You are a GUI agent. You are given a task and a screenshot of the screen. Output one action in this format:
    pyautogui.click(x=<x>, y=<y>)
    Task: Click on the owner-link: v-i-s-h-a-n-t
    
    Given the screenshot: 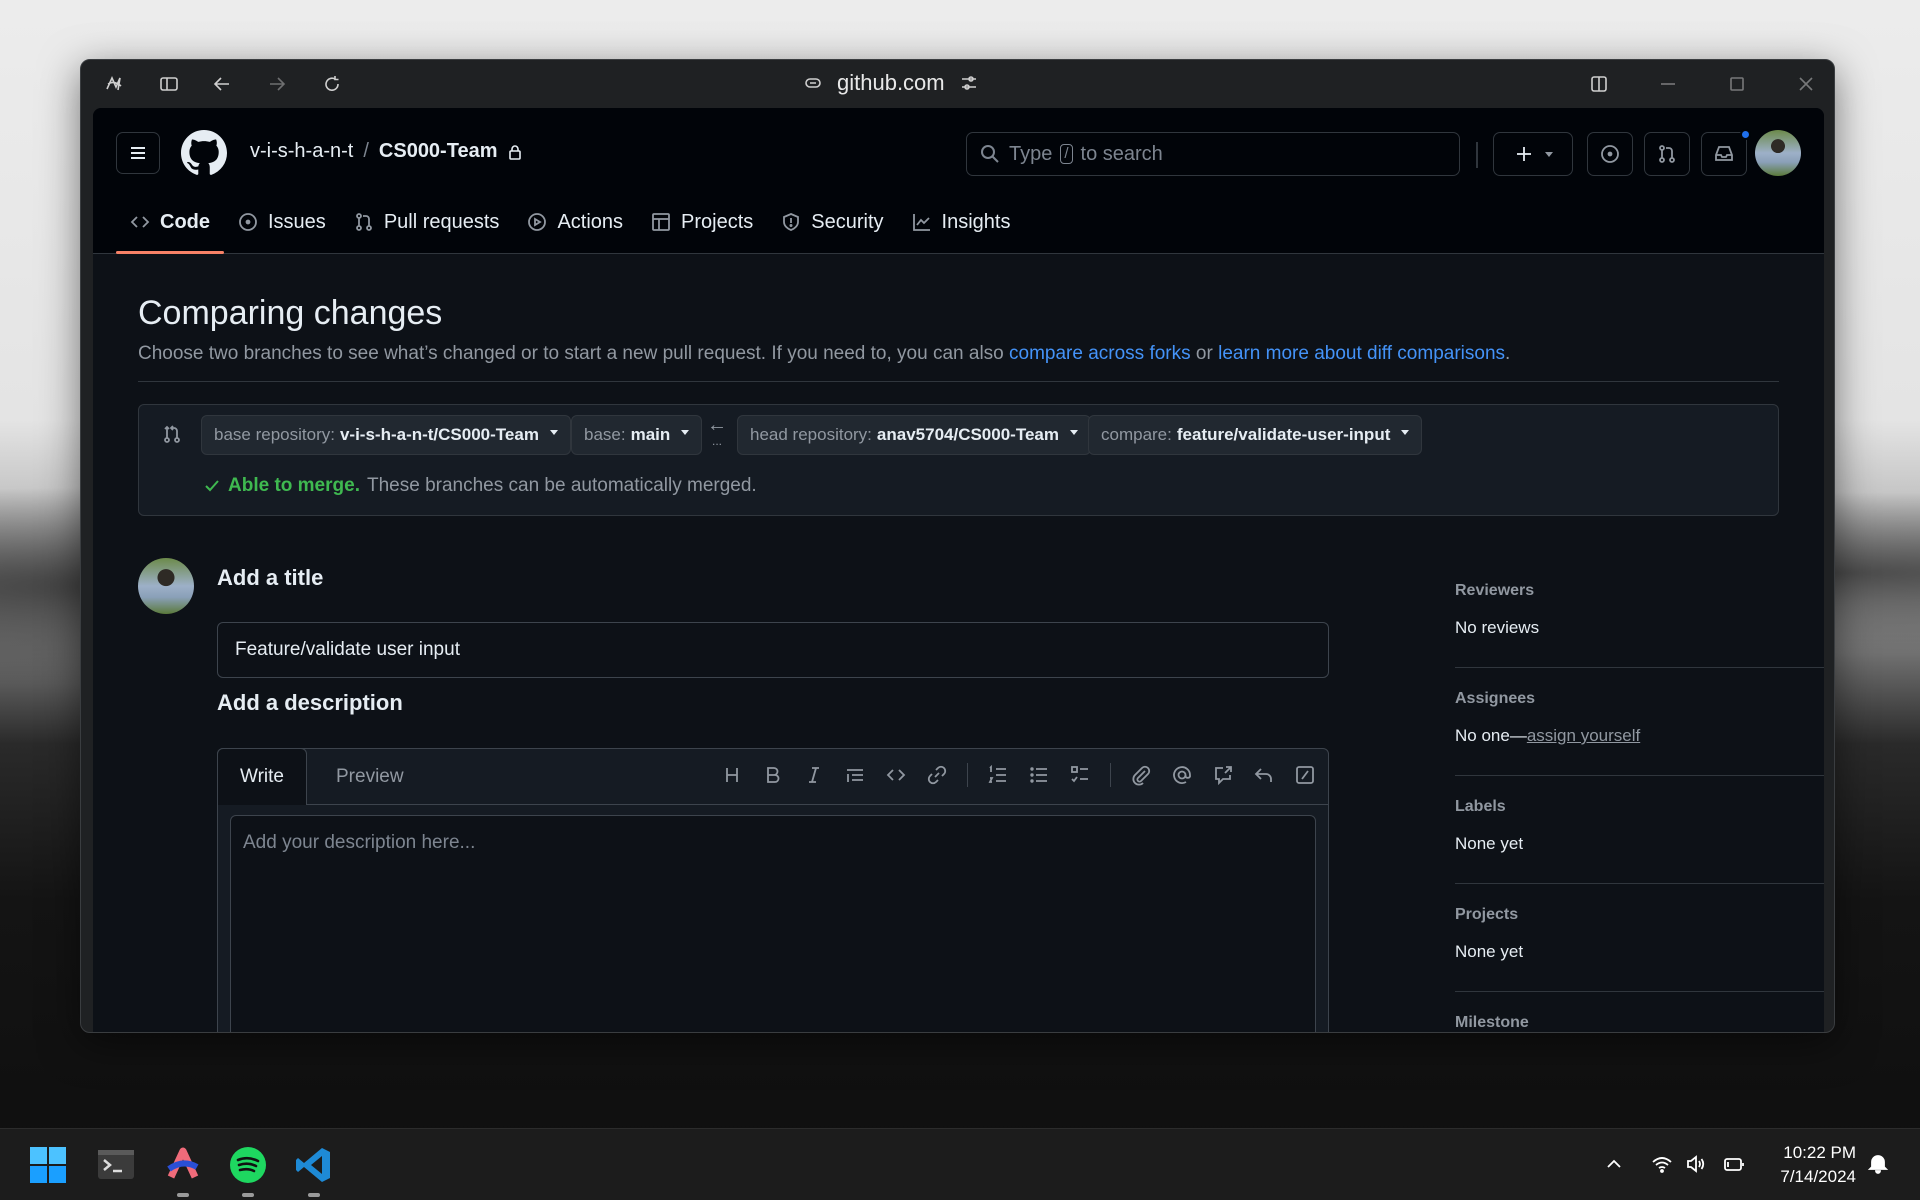 What is the action you would take?
    pyautogui.click(x=301, y=151)
    